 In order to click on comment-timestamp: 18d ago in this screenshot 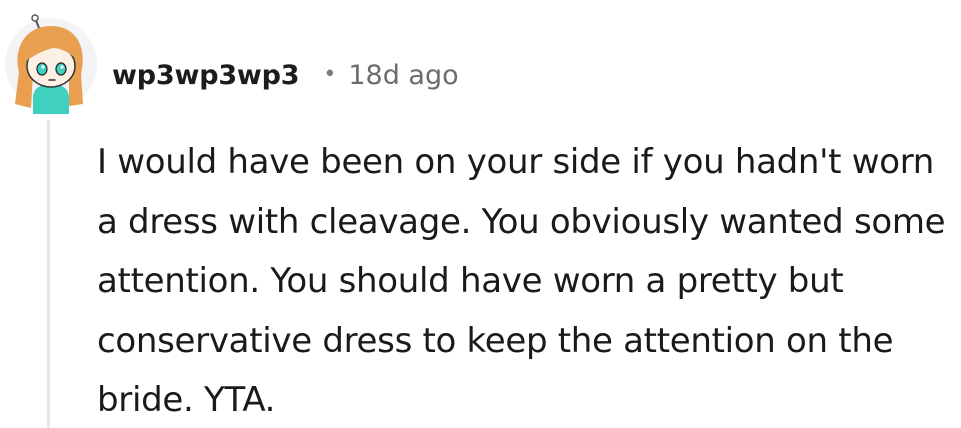, I will do `click(403, 75)`.